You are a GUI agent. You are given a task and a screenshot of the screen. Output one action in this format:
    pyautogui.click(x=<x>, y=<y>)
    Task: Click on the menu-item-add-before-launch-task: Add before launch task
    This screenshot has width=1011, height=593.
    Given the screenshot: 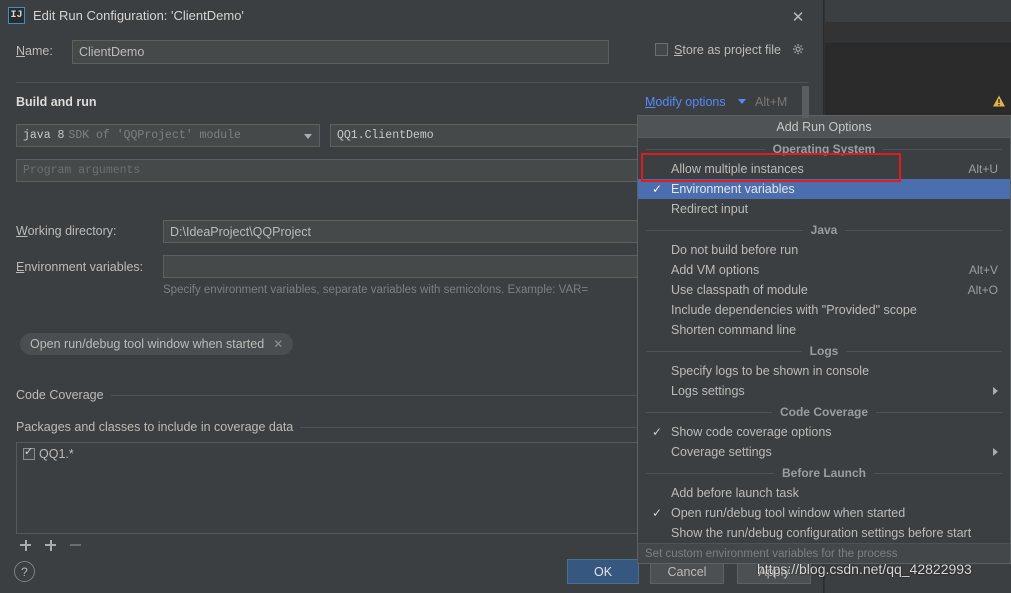 What is the action you would take?
    pyautogui.click(x=824, y=493)
    